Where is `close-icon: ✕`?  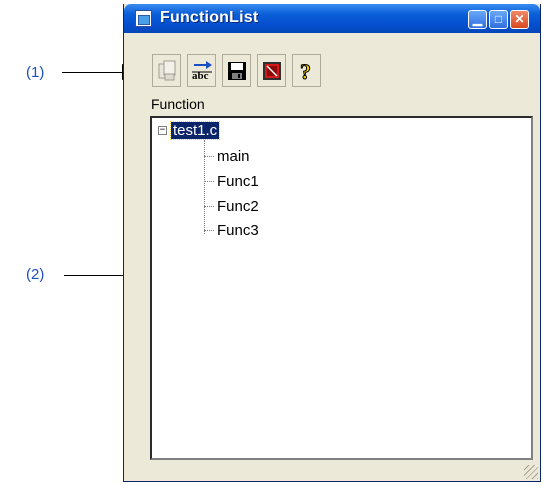
close-icon: ✕ is located at coordinates (519, 19).